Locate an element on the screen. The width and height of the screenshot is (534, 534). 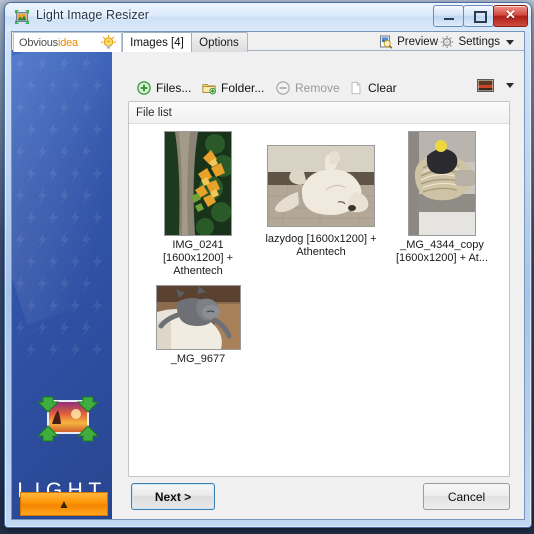
tab-options: Options is located at coordinates (219, 42).